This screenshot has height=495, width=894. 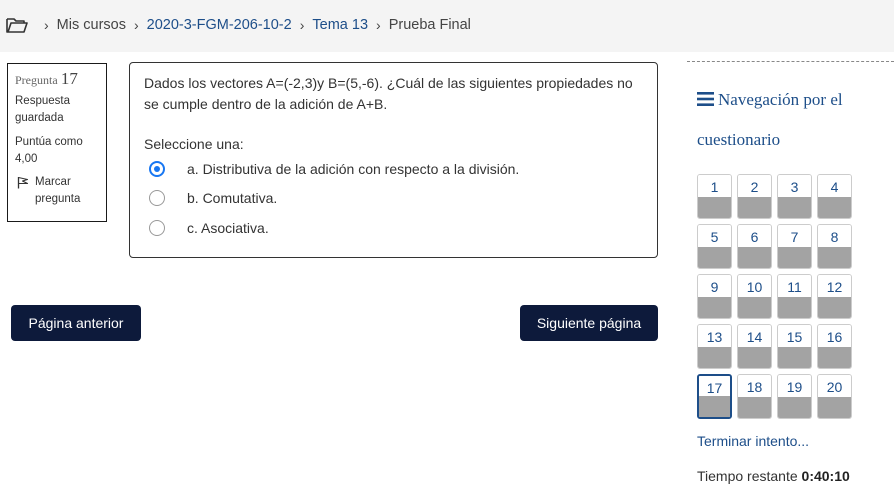 I want to click on question-nav-button: 1, so click(x=714, y=196).